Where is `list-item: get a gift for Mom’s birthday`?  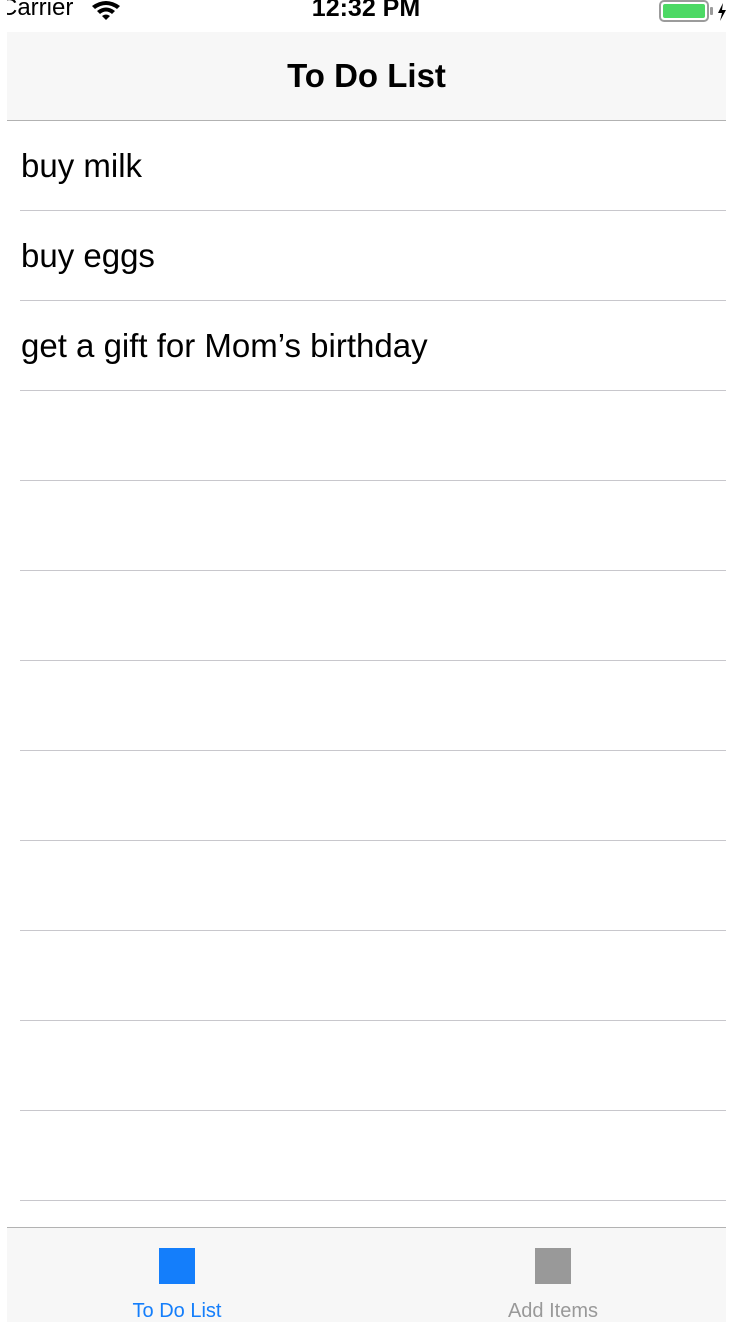 list-item: get a gift for Mom’s birthday is located at coordinates (366, 346).